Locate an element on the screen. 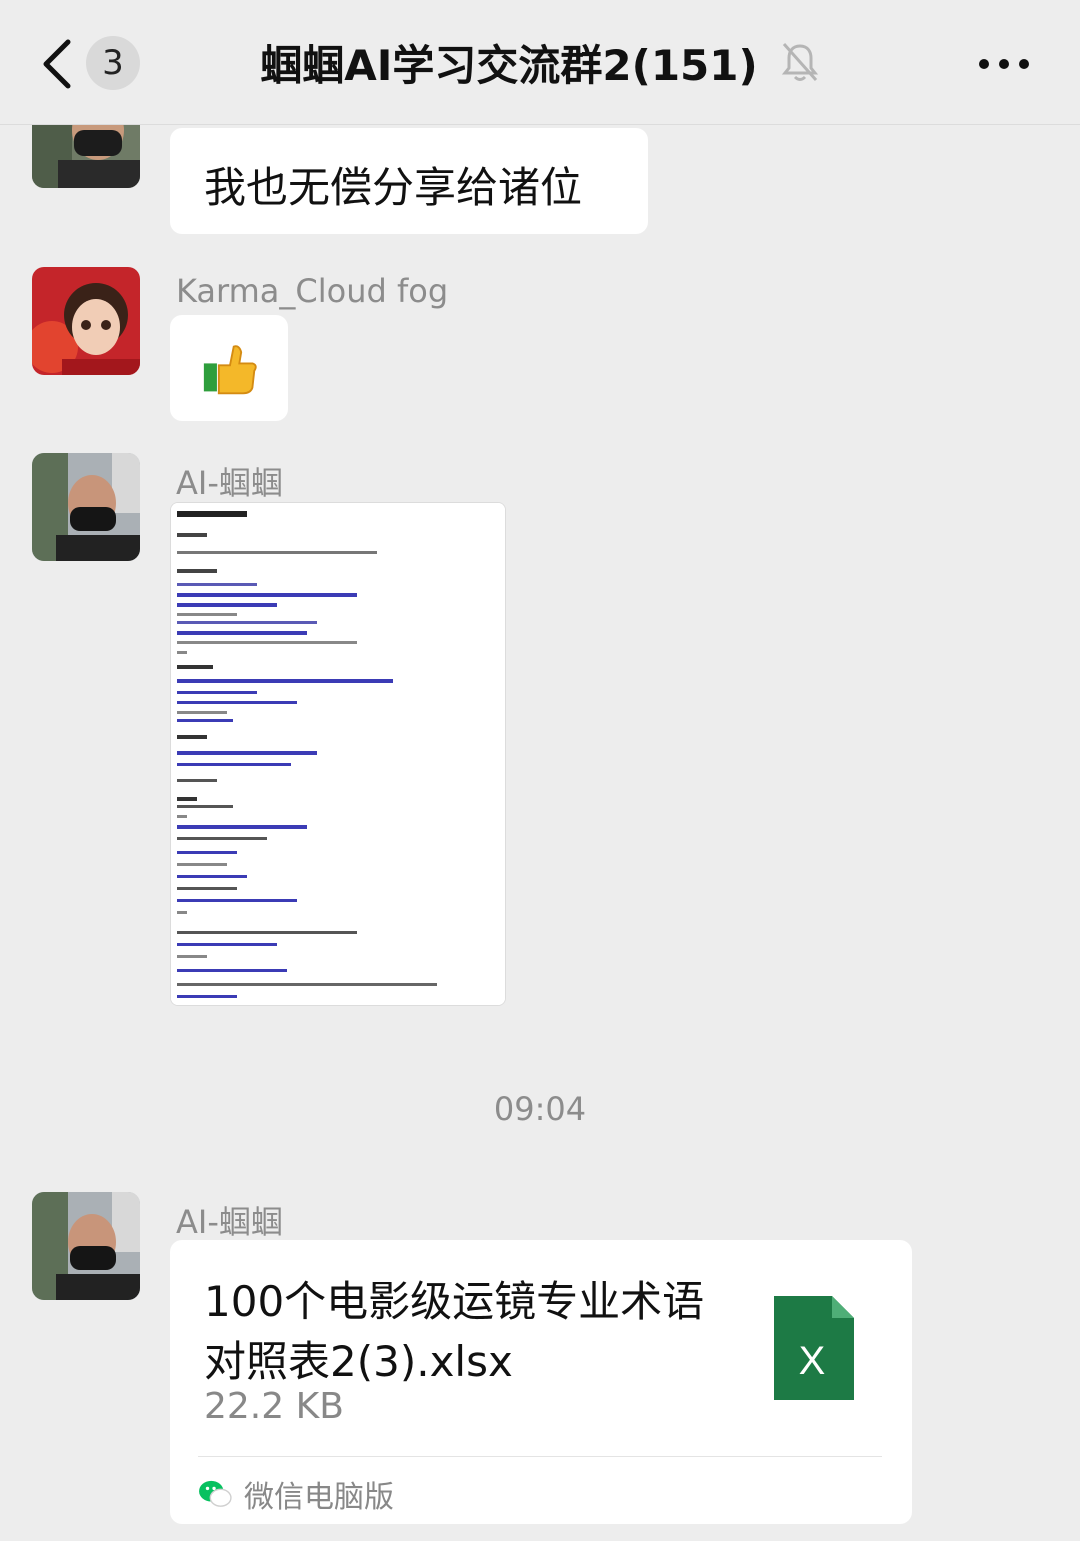 This screenshot has width=1080, height=1541. excel-icon-letter: X is located at coordinates (812, 1361).